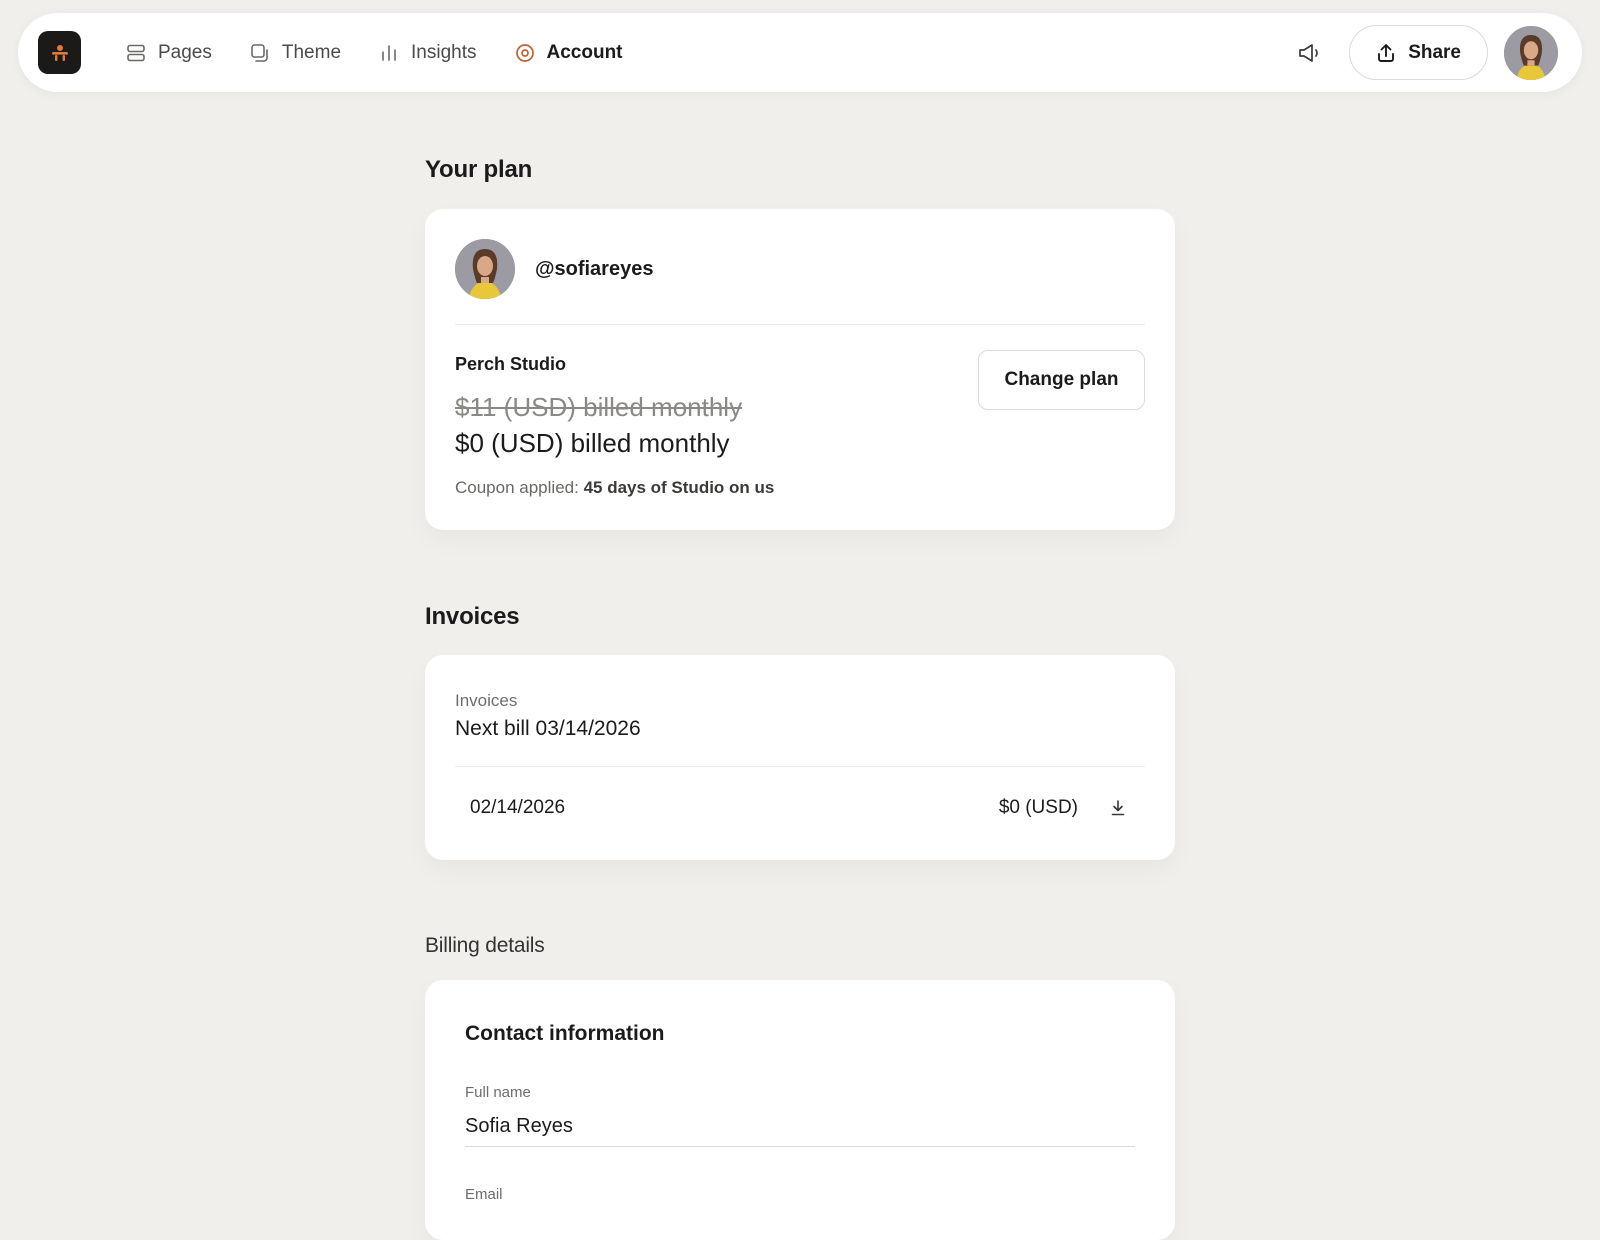 Image resolution: width=1600 pixels, height=1240 pixels. I want to click on logo-icon, so click(59, 52).